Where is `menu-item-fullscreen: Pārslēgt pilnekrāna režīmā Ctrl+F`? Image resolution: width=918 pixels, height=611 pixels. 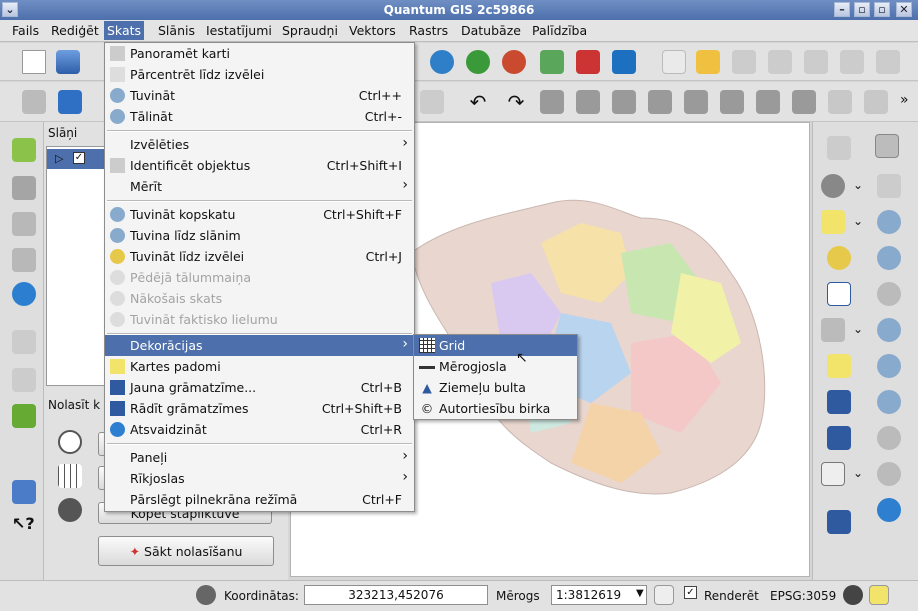 menu-item-fullscreen: Pārslēgt pilnekrāna režīmā Ctrl+F is located at coordinates (259, 499).